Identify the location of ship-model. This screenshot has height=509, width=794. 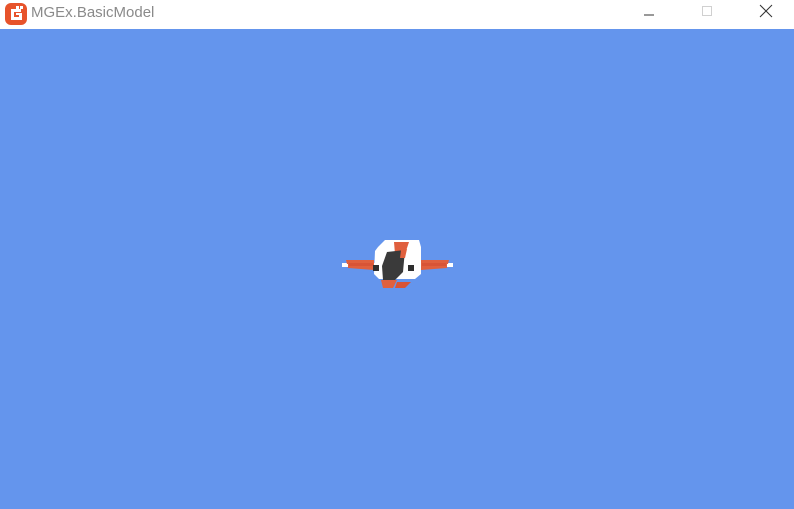
(398, 262).